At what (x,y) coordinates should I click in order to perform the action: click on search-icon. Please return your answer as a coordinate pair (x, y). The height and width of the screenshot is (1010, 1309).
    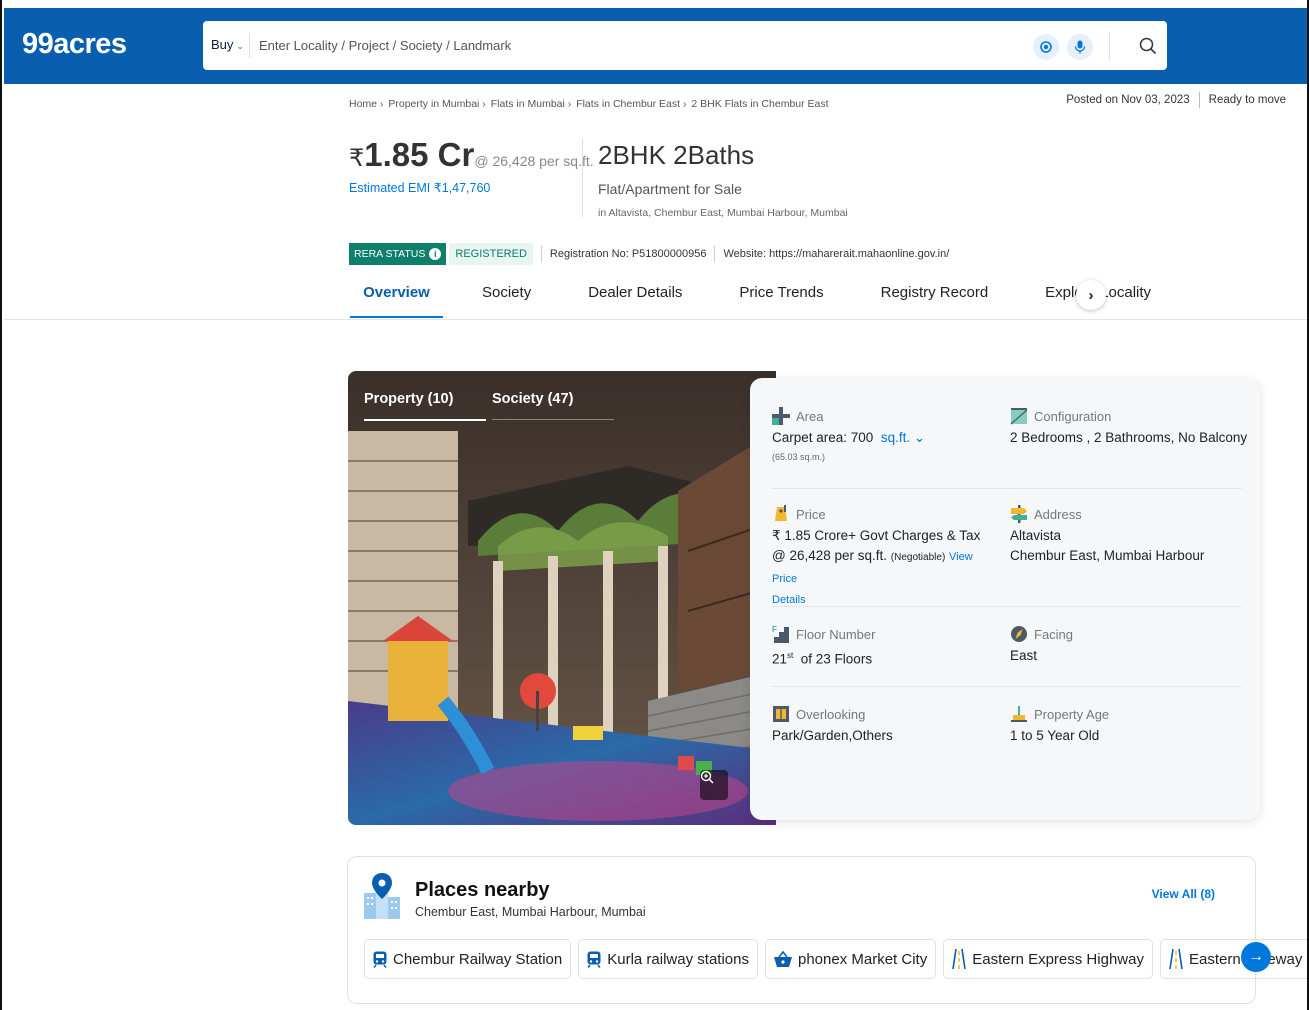
    Looking at the image, I should click on (1148, 46).